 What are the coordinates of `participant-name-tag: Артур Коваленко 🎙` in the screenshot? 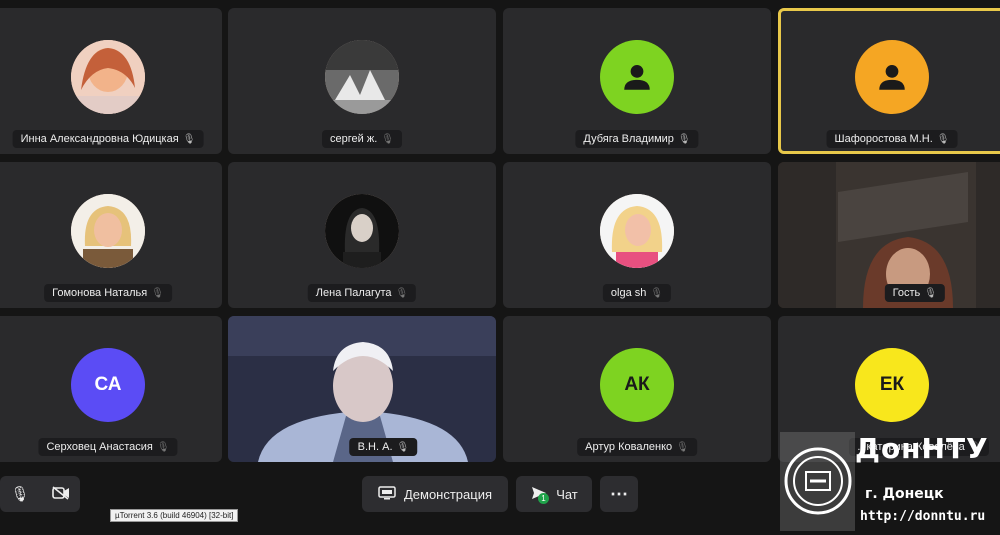 It's located at (637, 447).